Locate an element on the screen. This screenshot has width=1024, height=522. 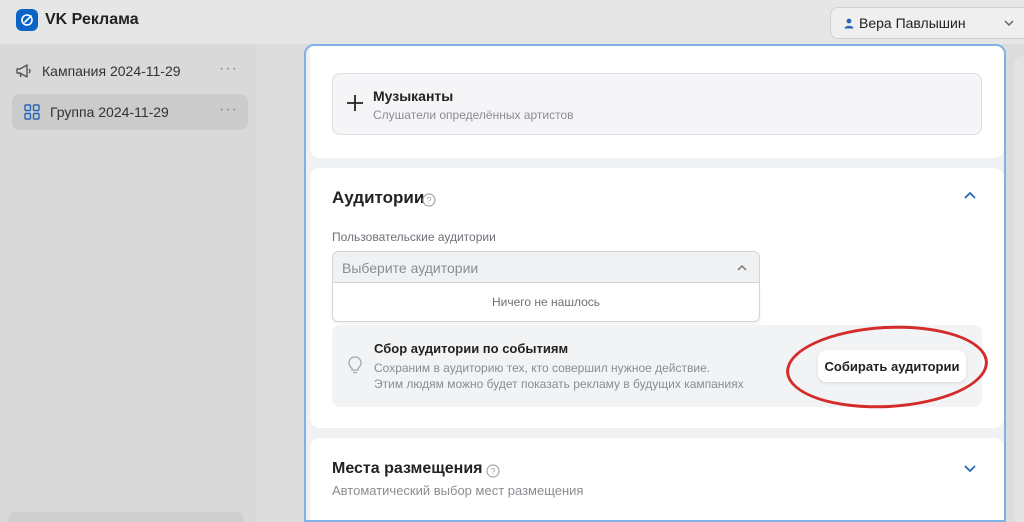
placements-title: Места размещения is located at coordinates (407, 468).